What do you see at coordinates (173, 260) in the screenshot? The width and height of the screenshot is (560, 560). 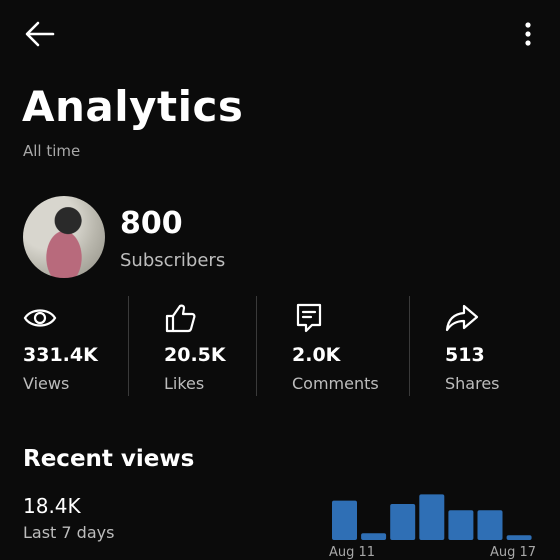 I see `subscribers-label: Subscribers` at bounding box center [173, 260].